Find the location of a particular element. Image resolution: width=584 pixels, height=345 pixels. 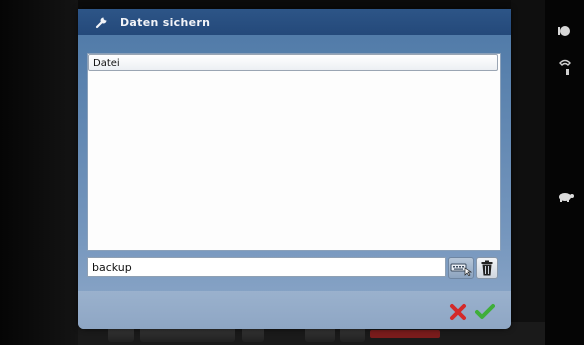

delete-button is located at coordinates (487, 268).